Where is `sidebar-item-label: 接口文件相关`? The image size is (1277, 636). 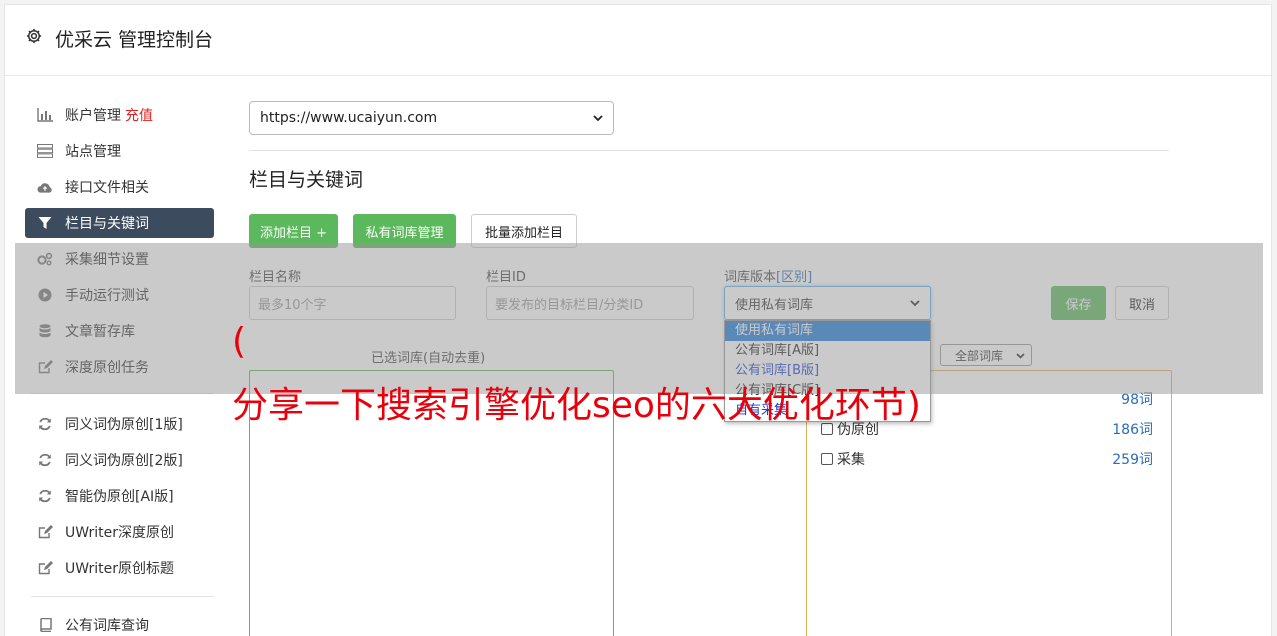 sidebar-item-label: 接口文件相关 is located at coordinates (107, 188).